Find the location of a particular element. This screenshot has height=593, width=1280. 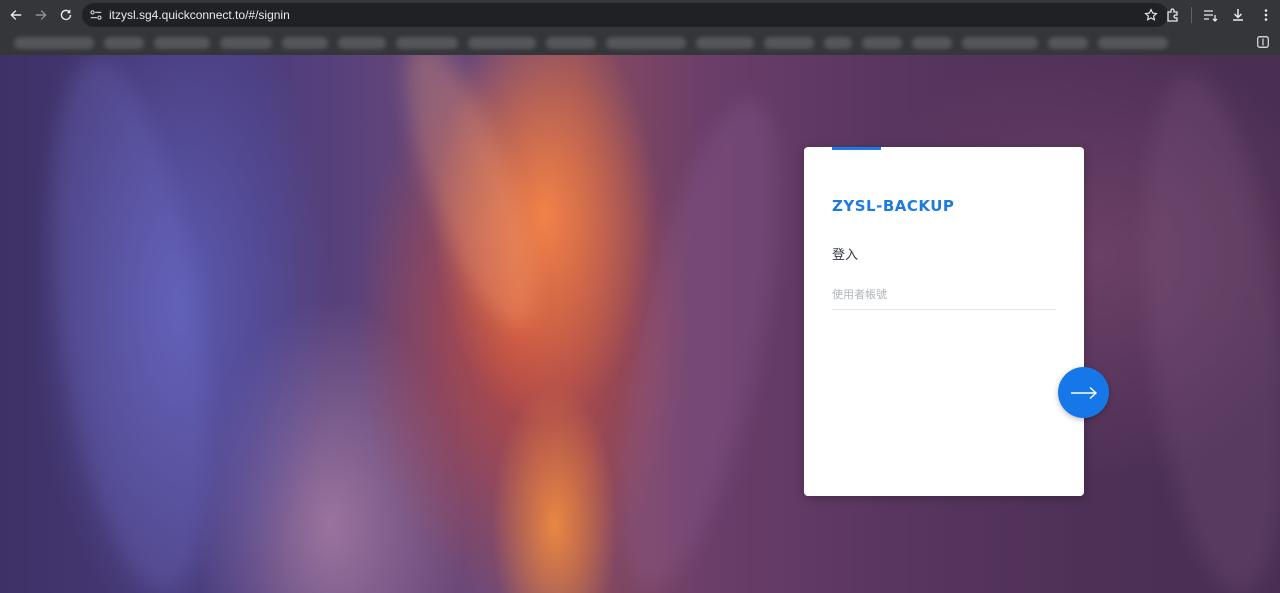

username-input is located at coordinates (944, 295).